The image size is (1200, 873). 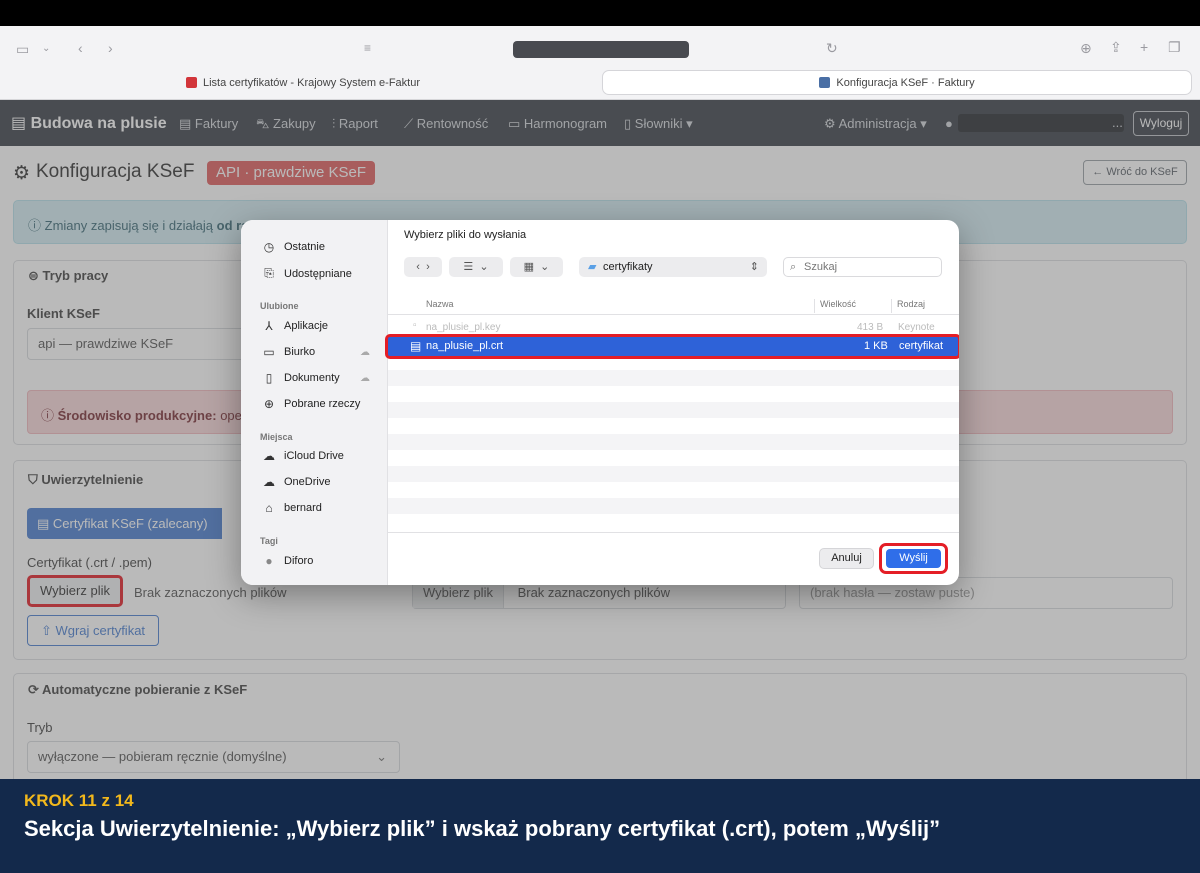 What do you see at coordinates (269, 352) in the screenshot?
I see `desktop-icon: ▭` at bounding box center [269, 352].